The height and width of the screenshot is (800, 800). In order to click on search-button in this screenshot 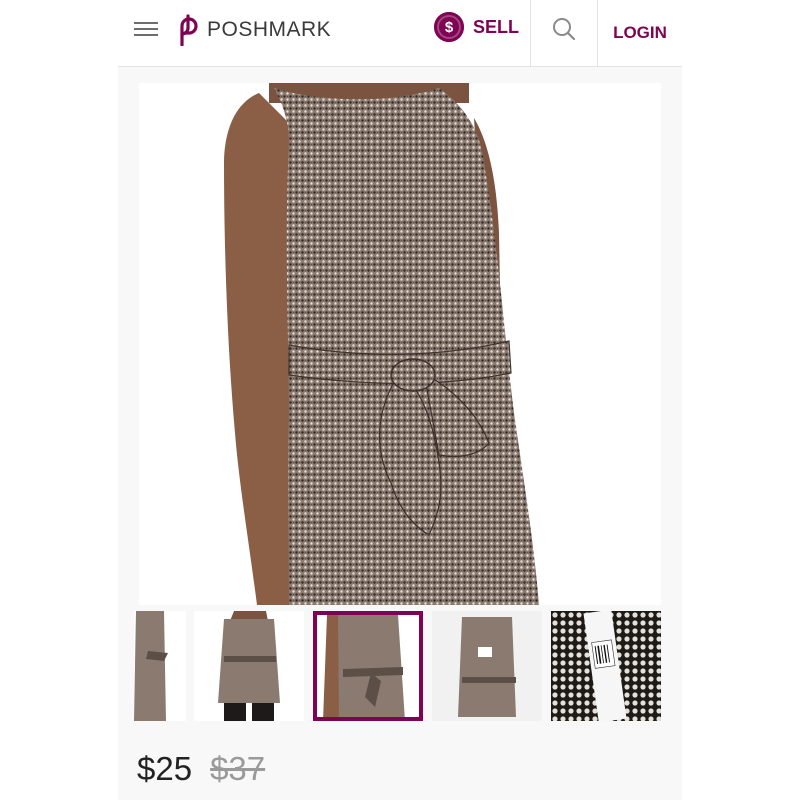, I will do `click(564, 33)`.